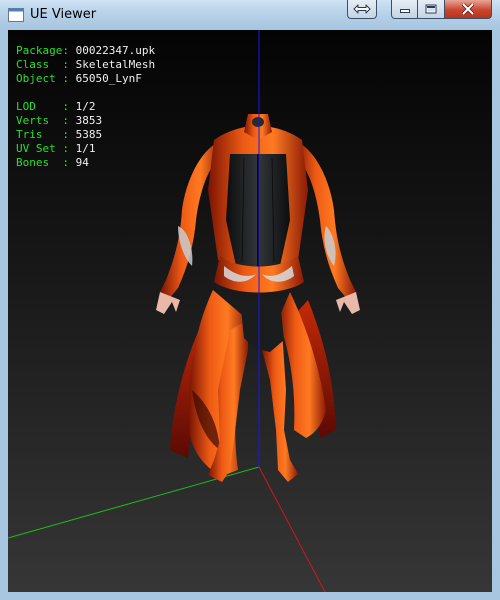  I want to click on maximize-button, so click(431, 9).